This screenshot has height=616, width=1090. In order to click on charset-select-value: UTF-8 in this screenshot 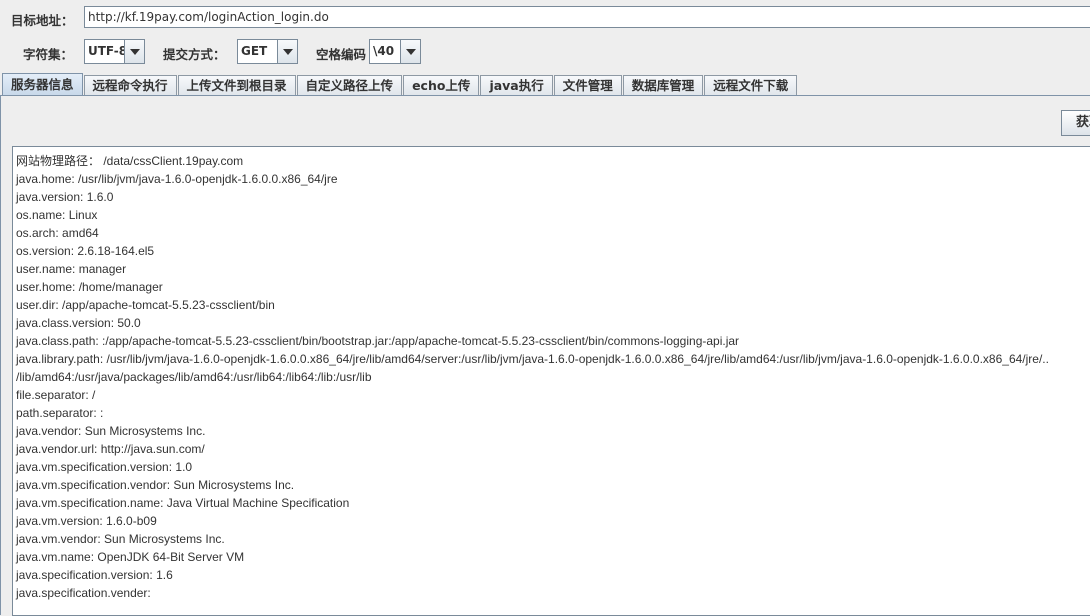, I will do `click(106, 51)`.